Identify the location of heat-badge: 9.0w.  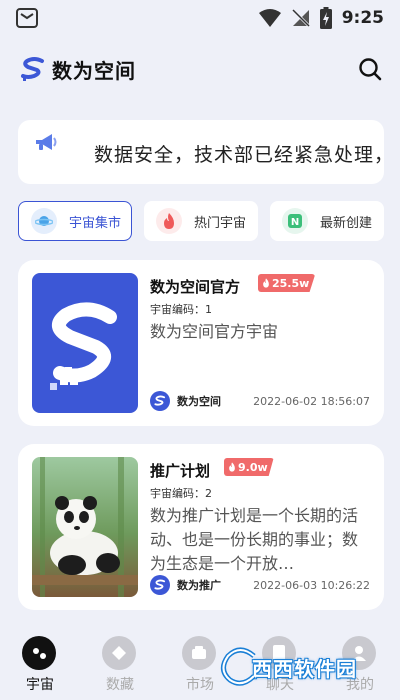
(249, 467).